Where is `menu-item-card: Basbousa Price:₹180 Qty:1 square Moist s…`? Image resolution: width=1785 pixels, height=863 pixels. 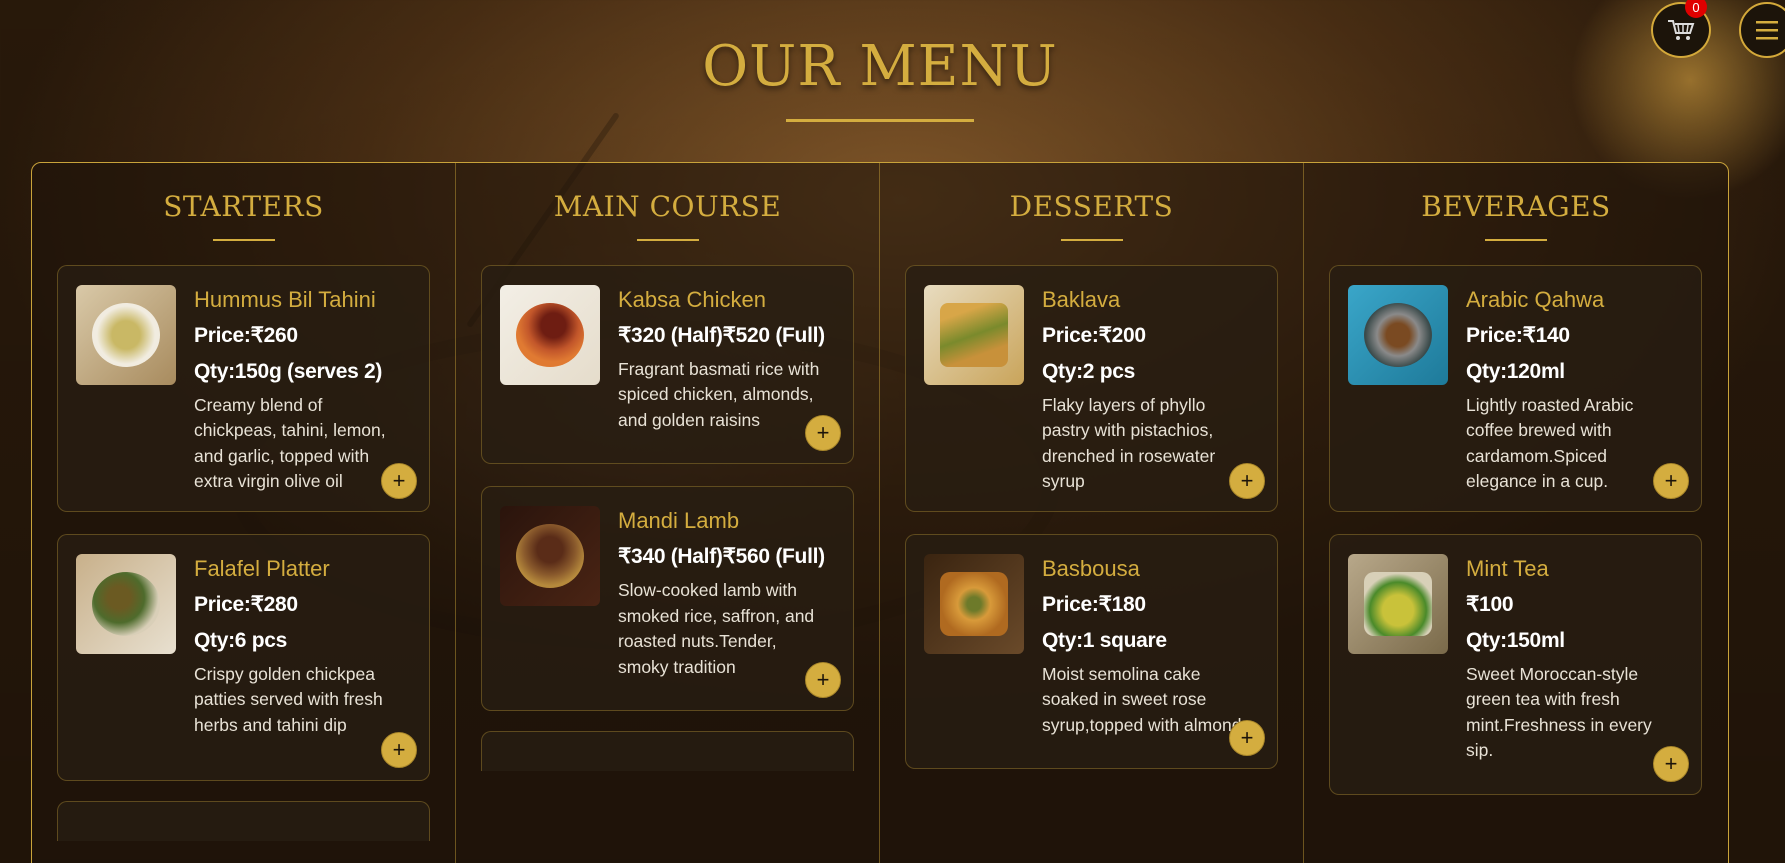 menu-item-card: Basbousa Price:₹180 Qty:1 square Moist s… is located at coordinates (1091, 651).